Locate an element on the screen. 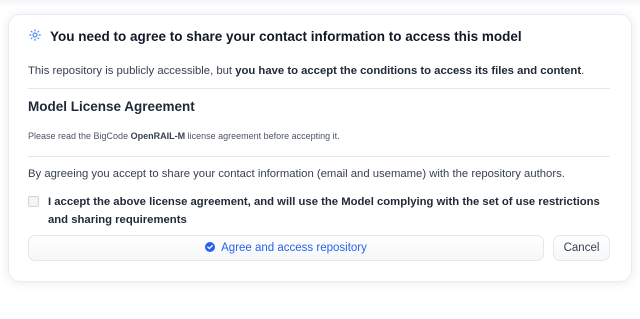  page-top-edge is located at coordinates (320, 4).